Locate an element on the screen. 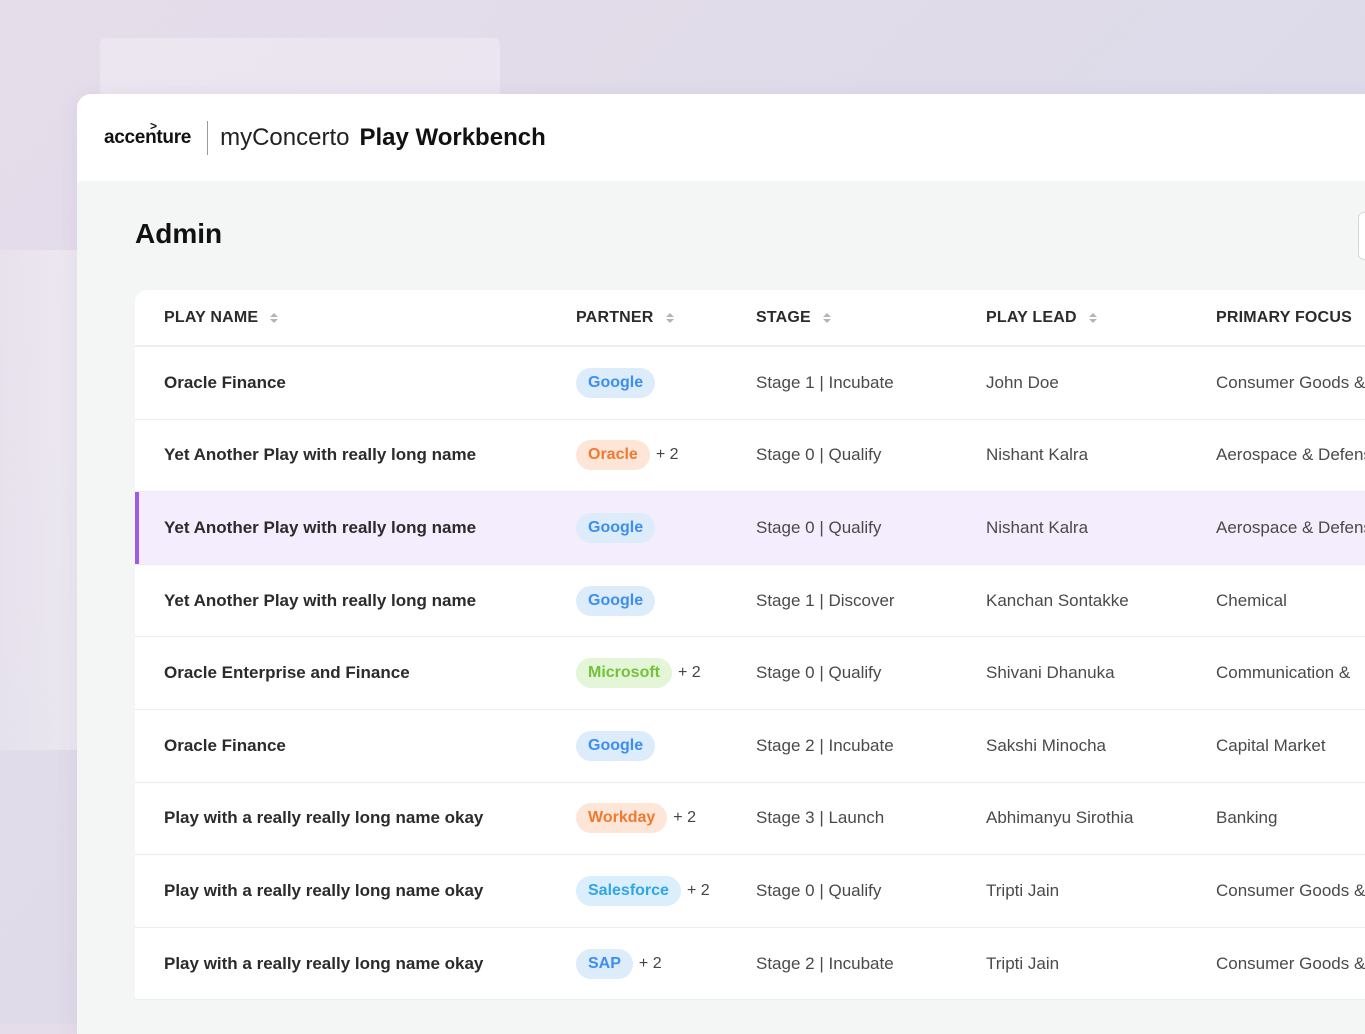  partner-badge: Workday is located at coordinates (622, 818).